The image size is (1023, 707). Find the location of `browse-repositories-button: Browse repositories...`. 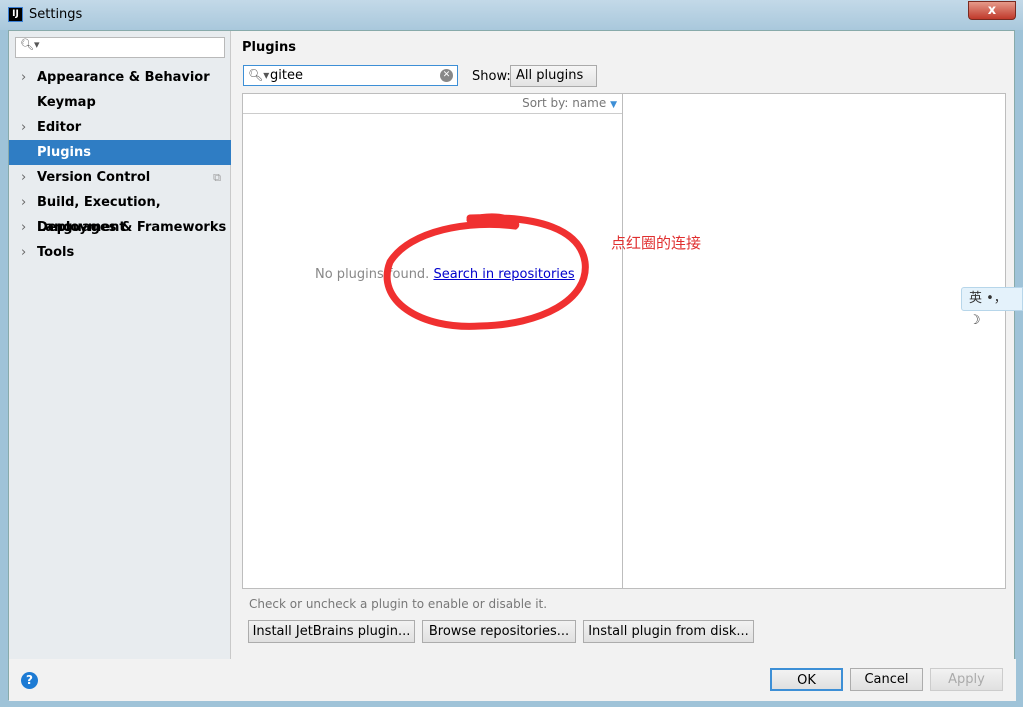

browse-repositories-button: Browse repositories... is located at coordinates (499, 631).